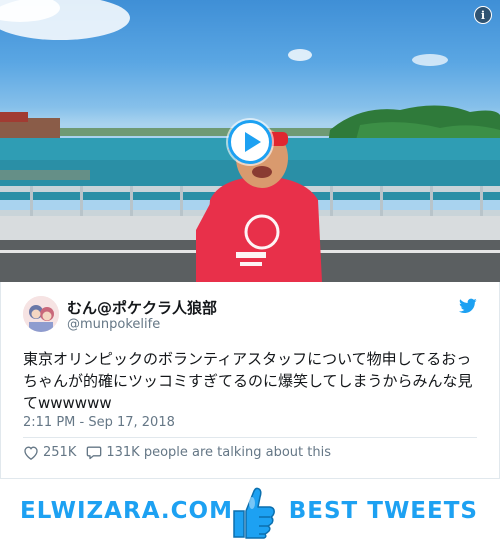  Describe the element at coordinates (126, 511) in the screenshot. I see `site-name: ELWIZARA.COM` at that location.